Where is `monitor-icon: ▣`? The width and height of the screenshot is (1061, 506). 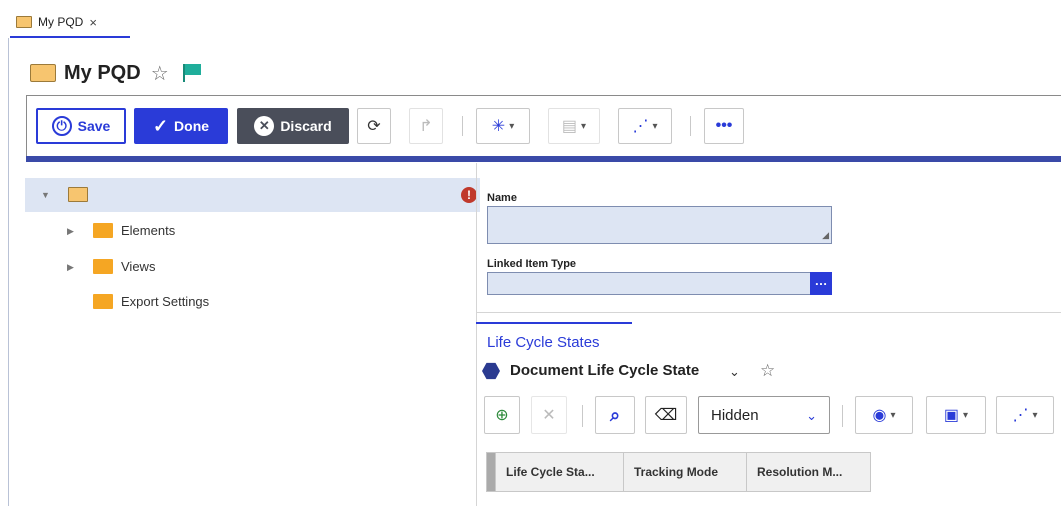 monitor-icon: ▣ is located at coordinates (951, 415).